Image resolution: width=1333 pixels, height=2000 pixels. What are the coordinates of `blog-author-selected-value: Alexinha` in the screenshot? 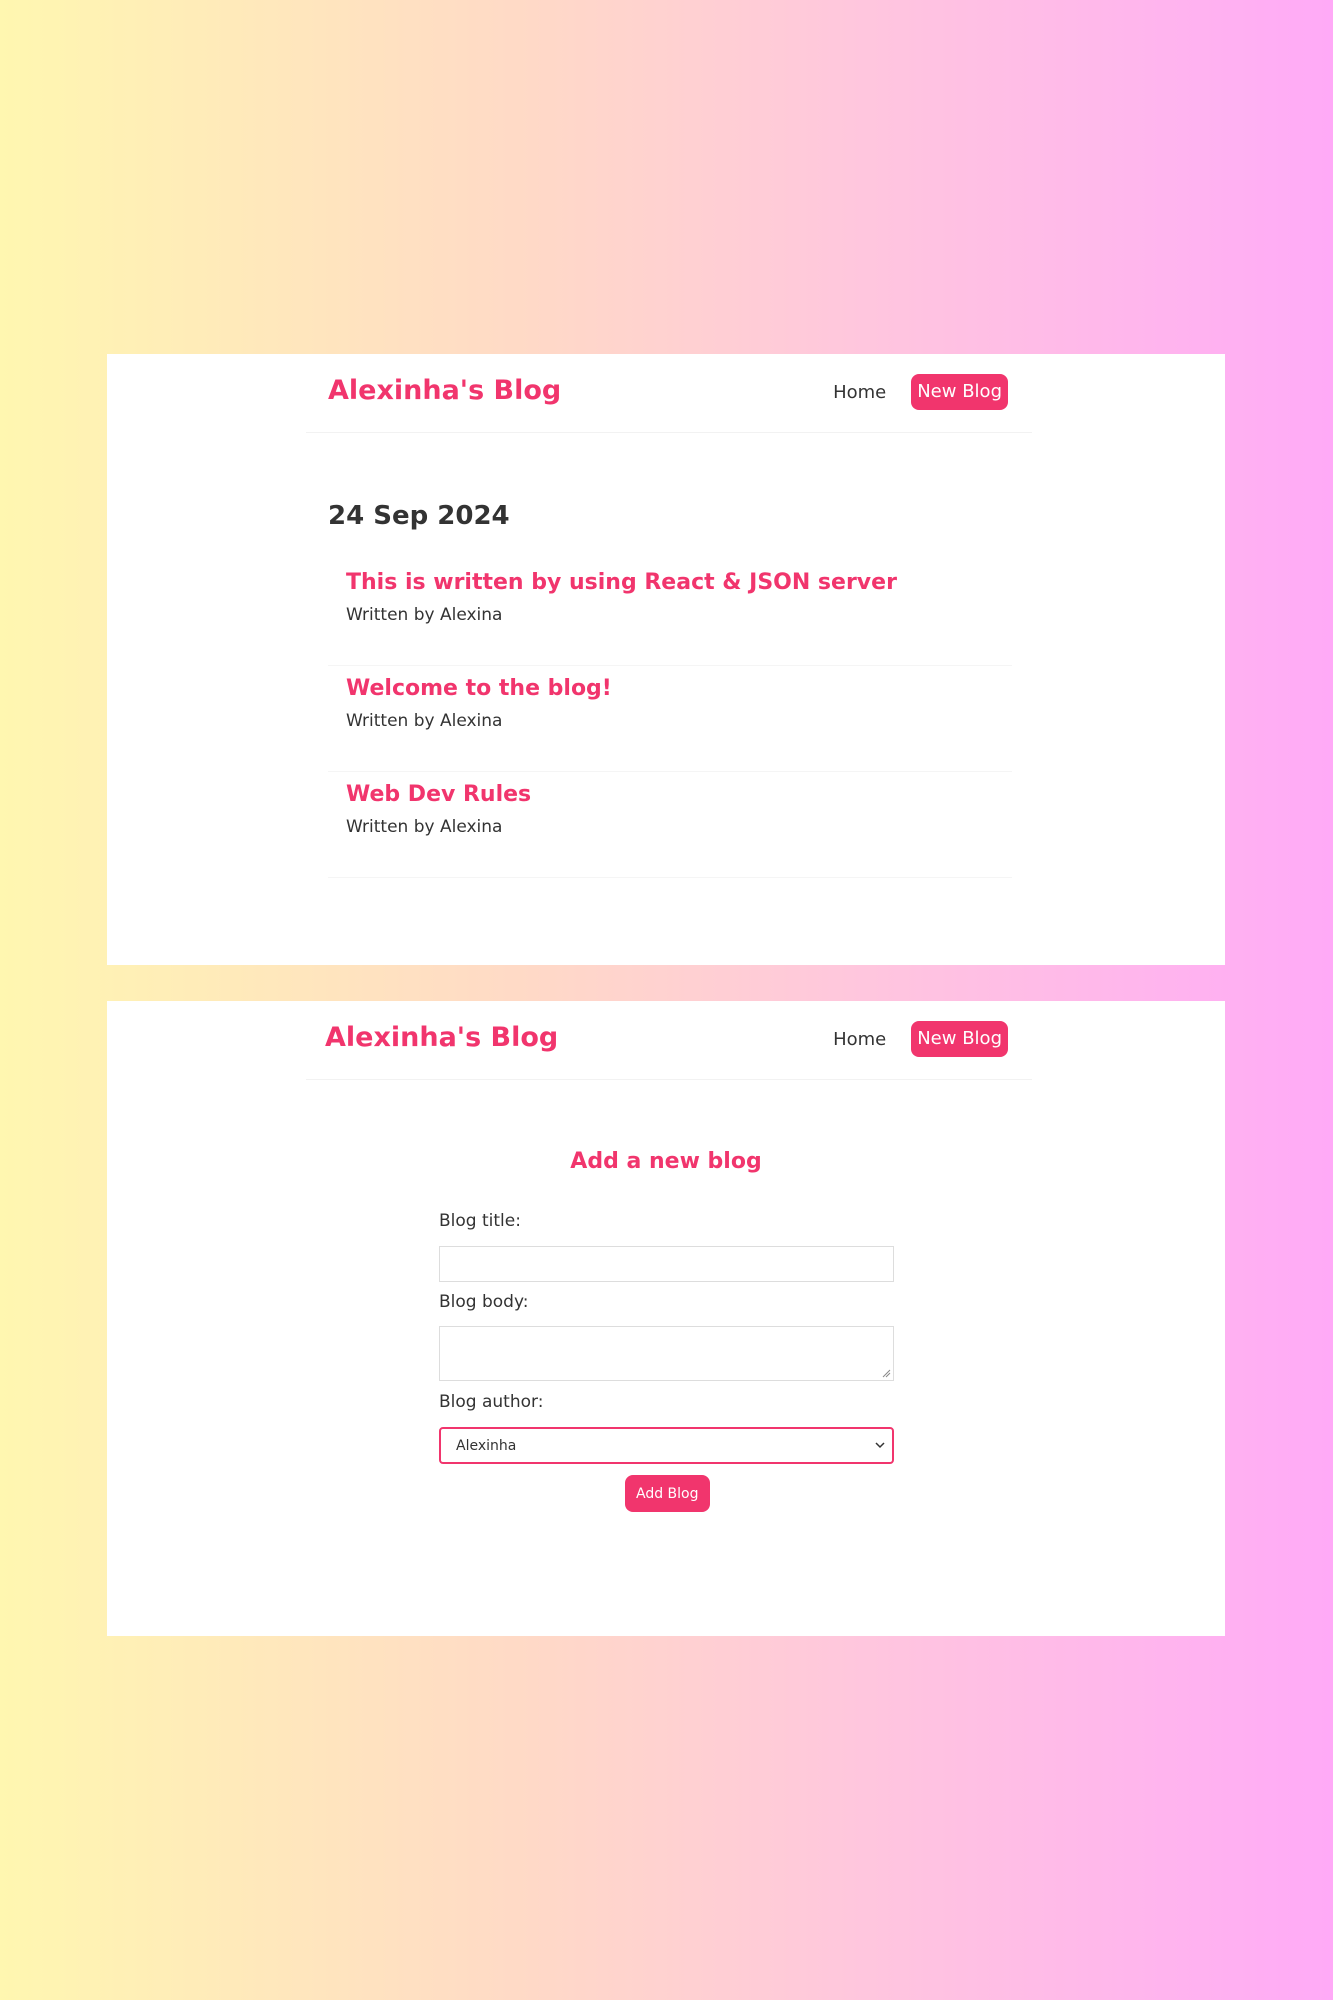 It's located at (486, 1446).